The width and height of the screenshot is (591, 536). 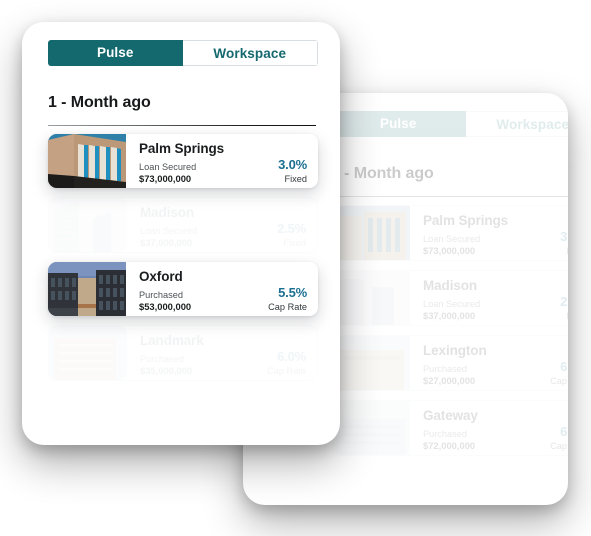 What do you see at coordinates (564, 366) in the screenshot?
I see `property-rate: 6.5%` at bounding box center [564, 366].